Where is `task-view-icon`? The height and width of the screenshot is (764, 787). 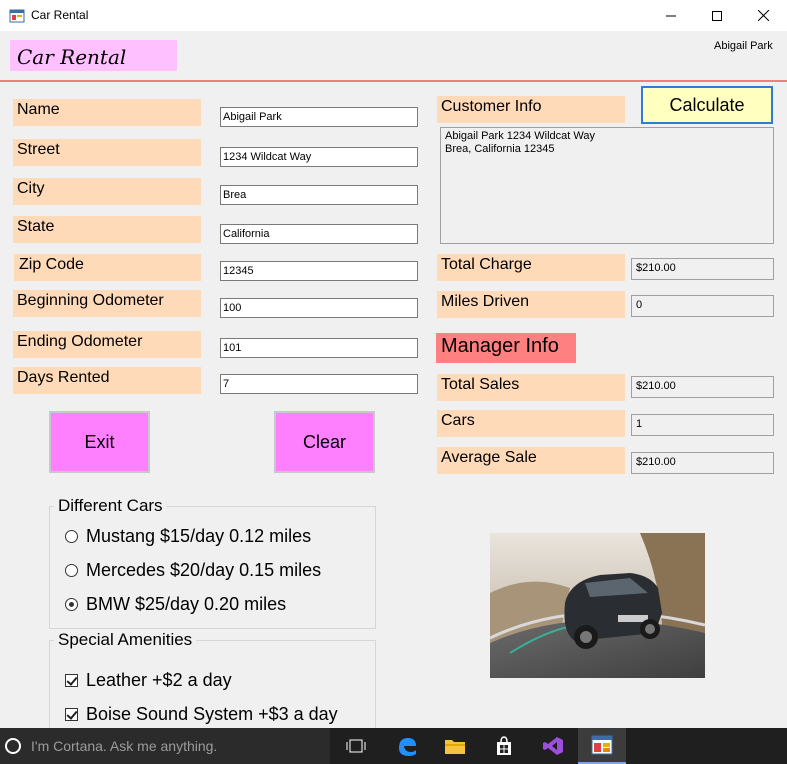 task-view-icon is located at coordinates (356, 746).